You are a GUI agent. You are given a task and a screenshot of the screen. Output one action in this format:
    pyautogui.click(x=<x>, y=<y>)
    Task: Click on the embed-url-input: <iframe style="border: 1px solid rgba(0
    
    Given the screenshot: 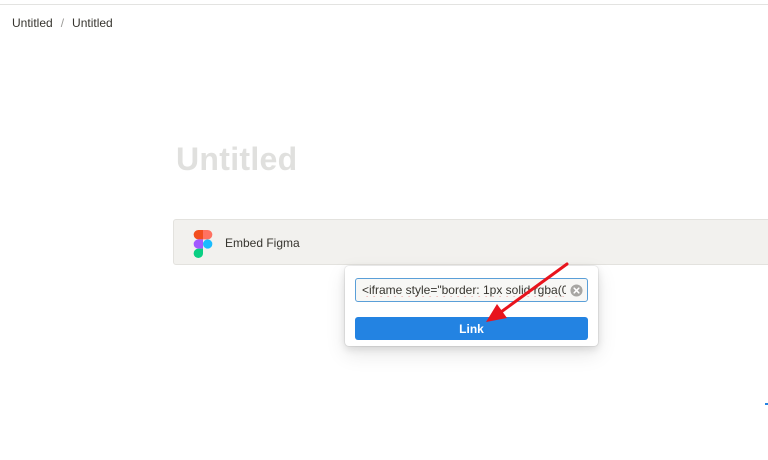 What is the action you would take?
    pyautogui.click(x=471, y=290)
    